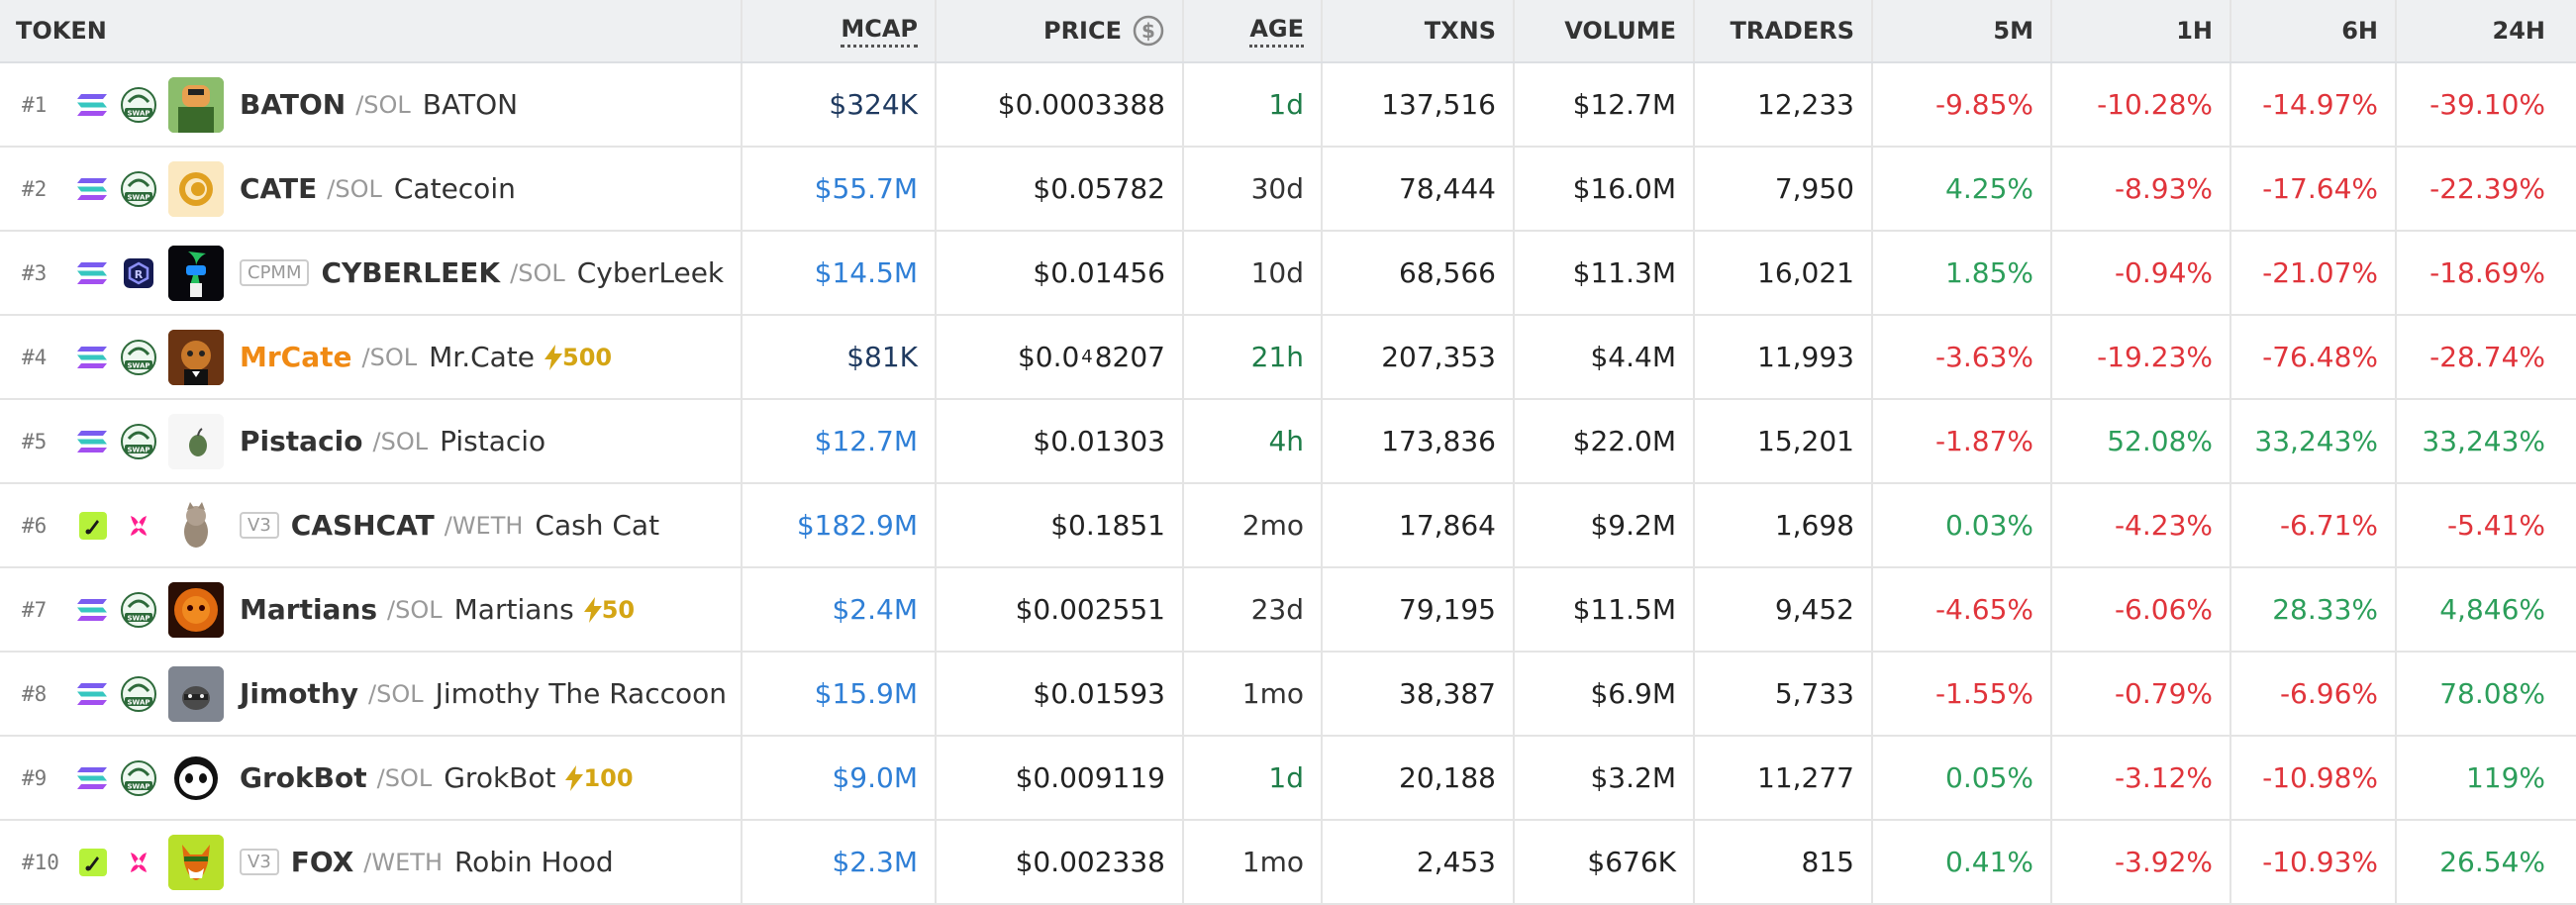 The width and height of the screenshot is (2576, 905). What do you see at coordinates (1058, 441) in the screenshot?
I see `price-value: $0.01303` at bounding box center [1058, 441].